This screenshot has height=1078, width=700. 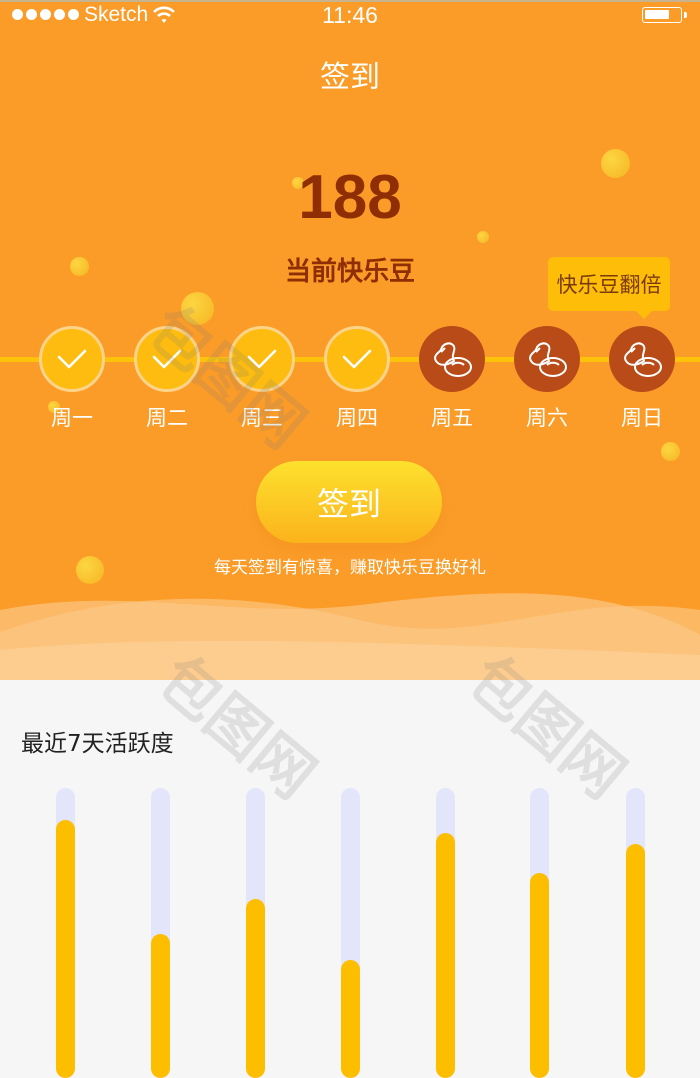 I want to click on day-label: 周六, so click(x=547, y=418).